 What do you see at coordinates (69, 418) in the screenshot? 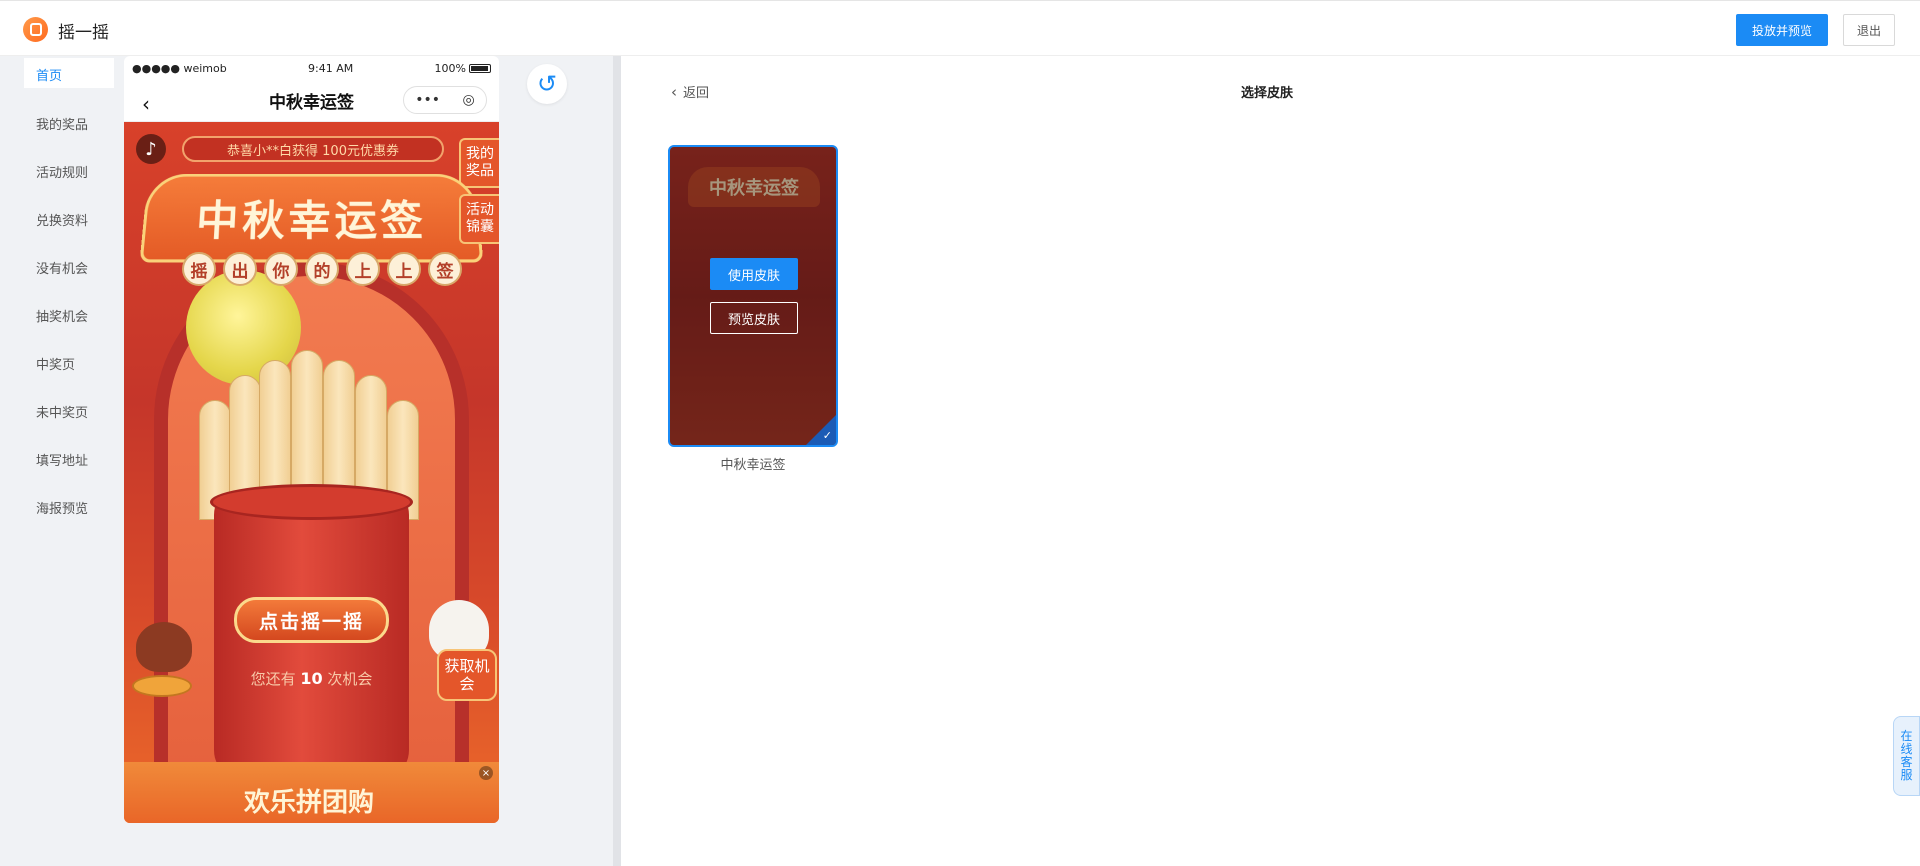
I see `nav-item-lose-page: 未中奖页` at bounding box center [69, 418].